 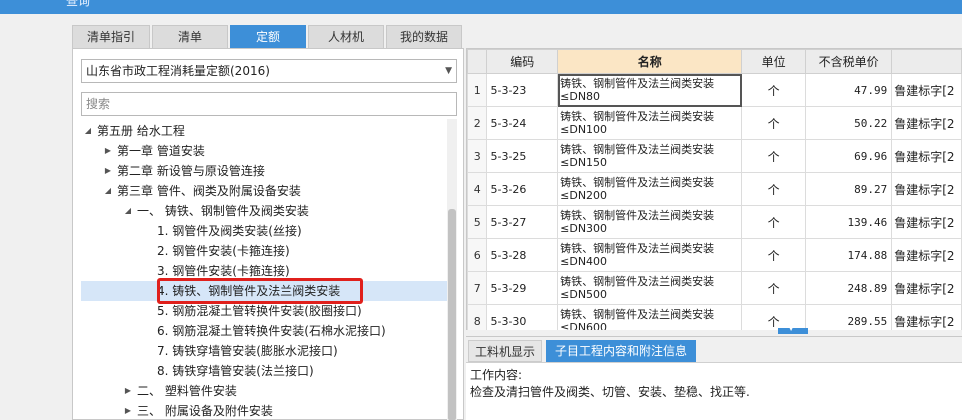 I want to click on tree-item-label: 二、 塑料管件安装, so click(x=187, y=391).